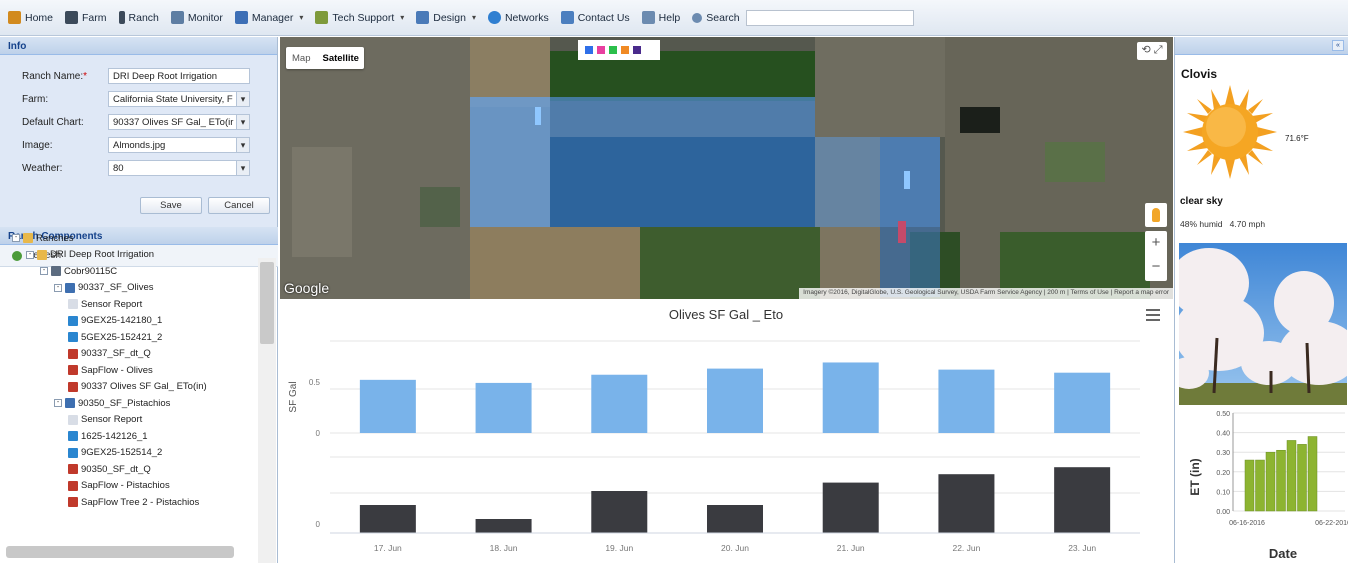  Describe the element at coordinates (301, 58) in the screenshot. I see `map-type-map-button: Map` at that location.